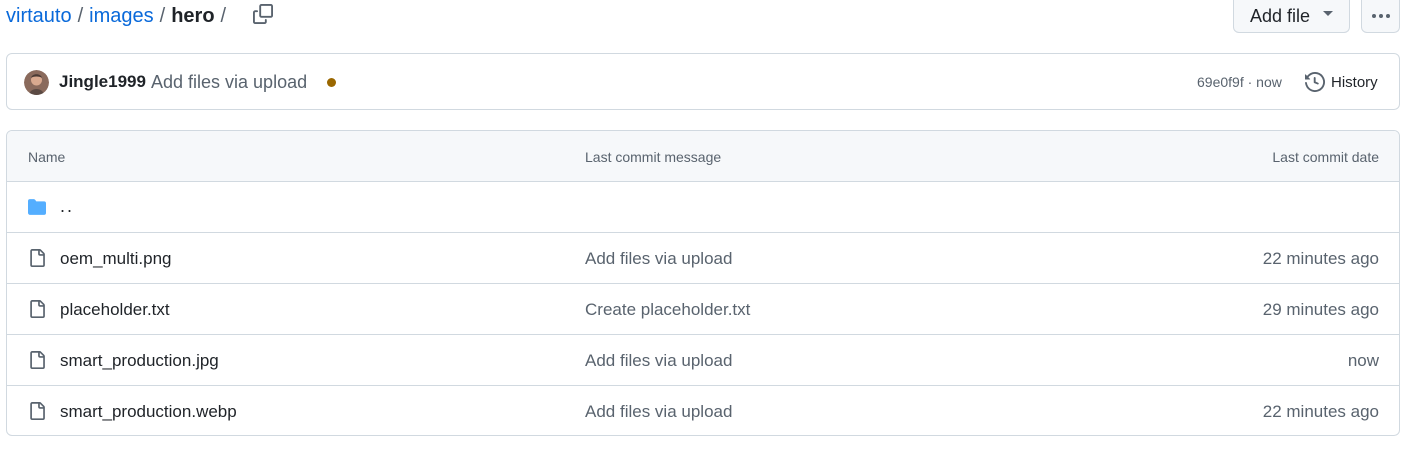  I want to click on column-header-name: Name, so click(47, 157).